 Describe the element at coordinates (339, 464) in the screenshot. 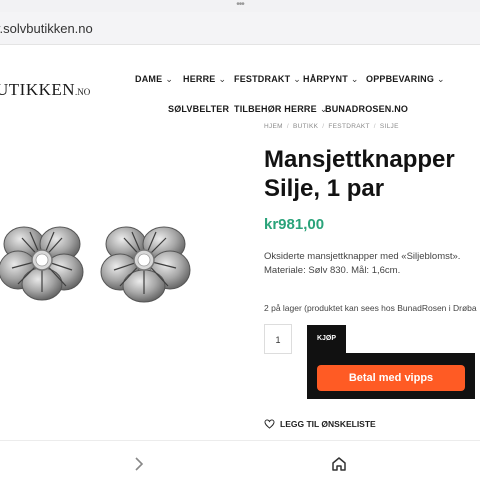

I see `home-icon` at that location.